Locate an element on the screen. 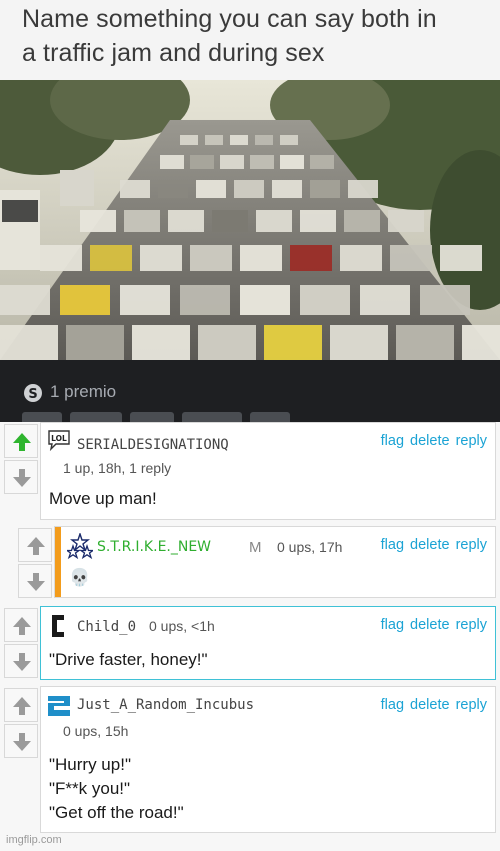  stars-icon is located at coordinates (80, 547).